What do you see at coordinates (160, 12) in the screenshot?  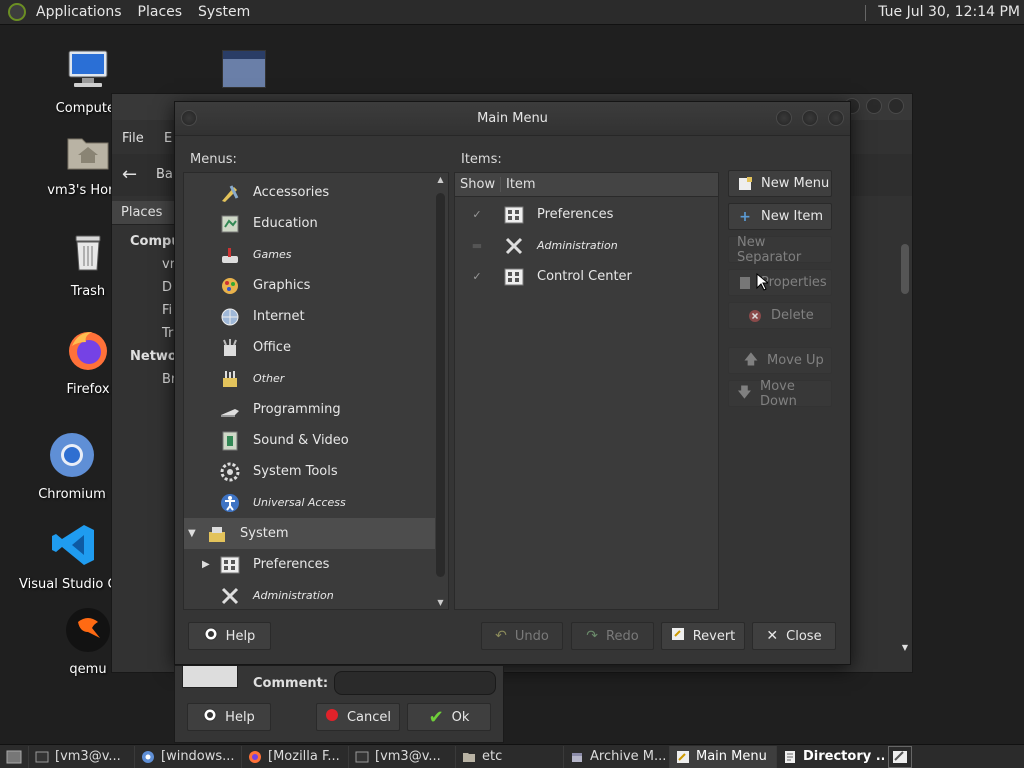 I see `places-menu: Places` at bounding box center [160, 12].